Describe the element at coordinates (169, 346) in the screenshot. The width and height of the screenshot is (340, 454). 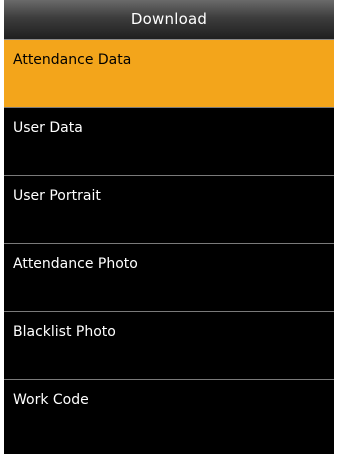
I see `menu-item-blacklist-photo: Blacklist Photo` at that location.